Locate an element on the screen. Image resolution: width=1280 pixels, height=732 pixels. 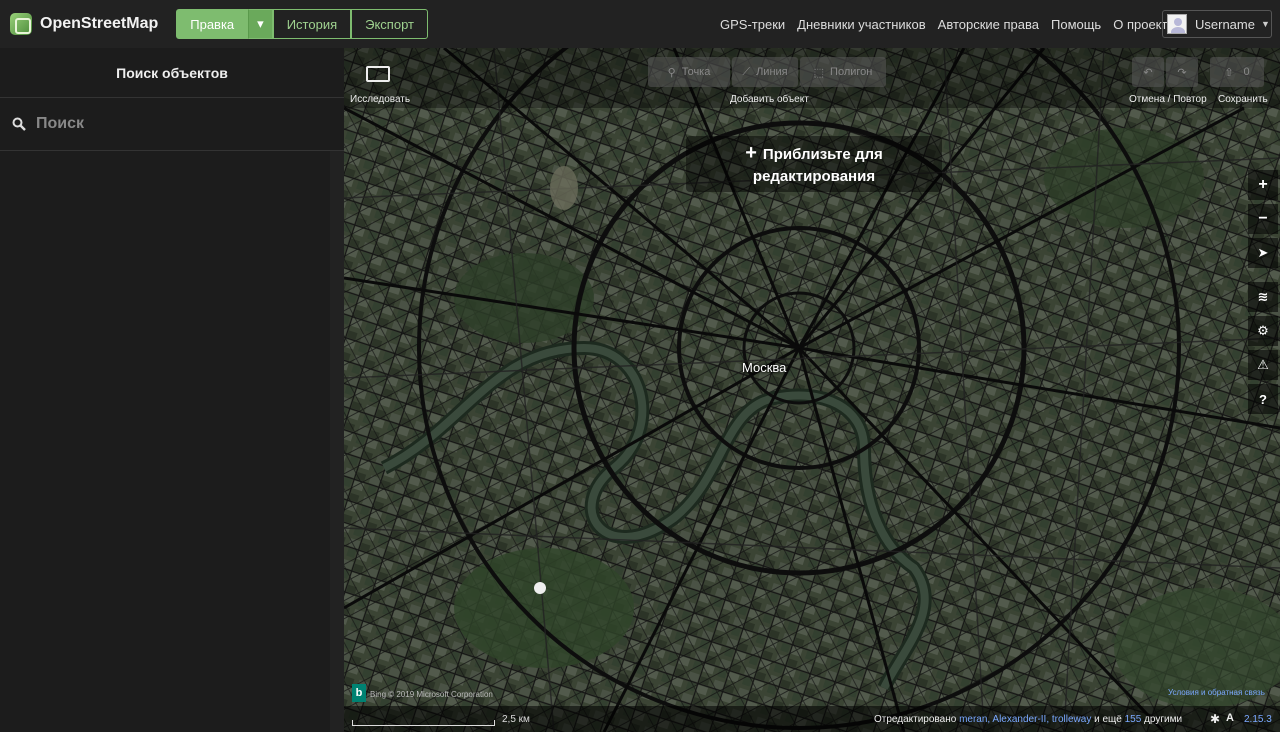
add-line-button: ⟋ Линия is located at coordinates (765, 72).